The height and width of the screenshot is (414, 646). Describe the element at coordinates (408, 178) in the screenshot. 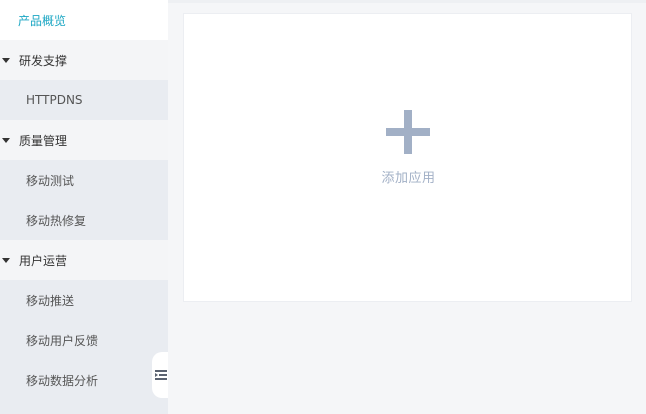

I see `add-app-label: 添加应用` at that location.